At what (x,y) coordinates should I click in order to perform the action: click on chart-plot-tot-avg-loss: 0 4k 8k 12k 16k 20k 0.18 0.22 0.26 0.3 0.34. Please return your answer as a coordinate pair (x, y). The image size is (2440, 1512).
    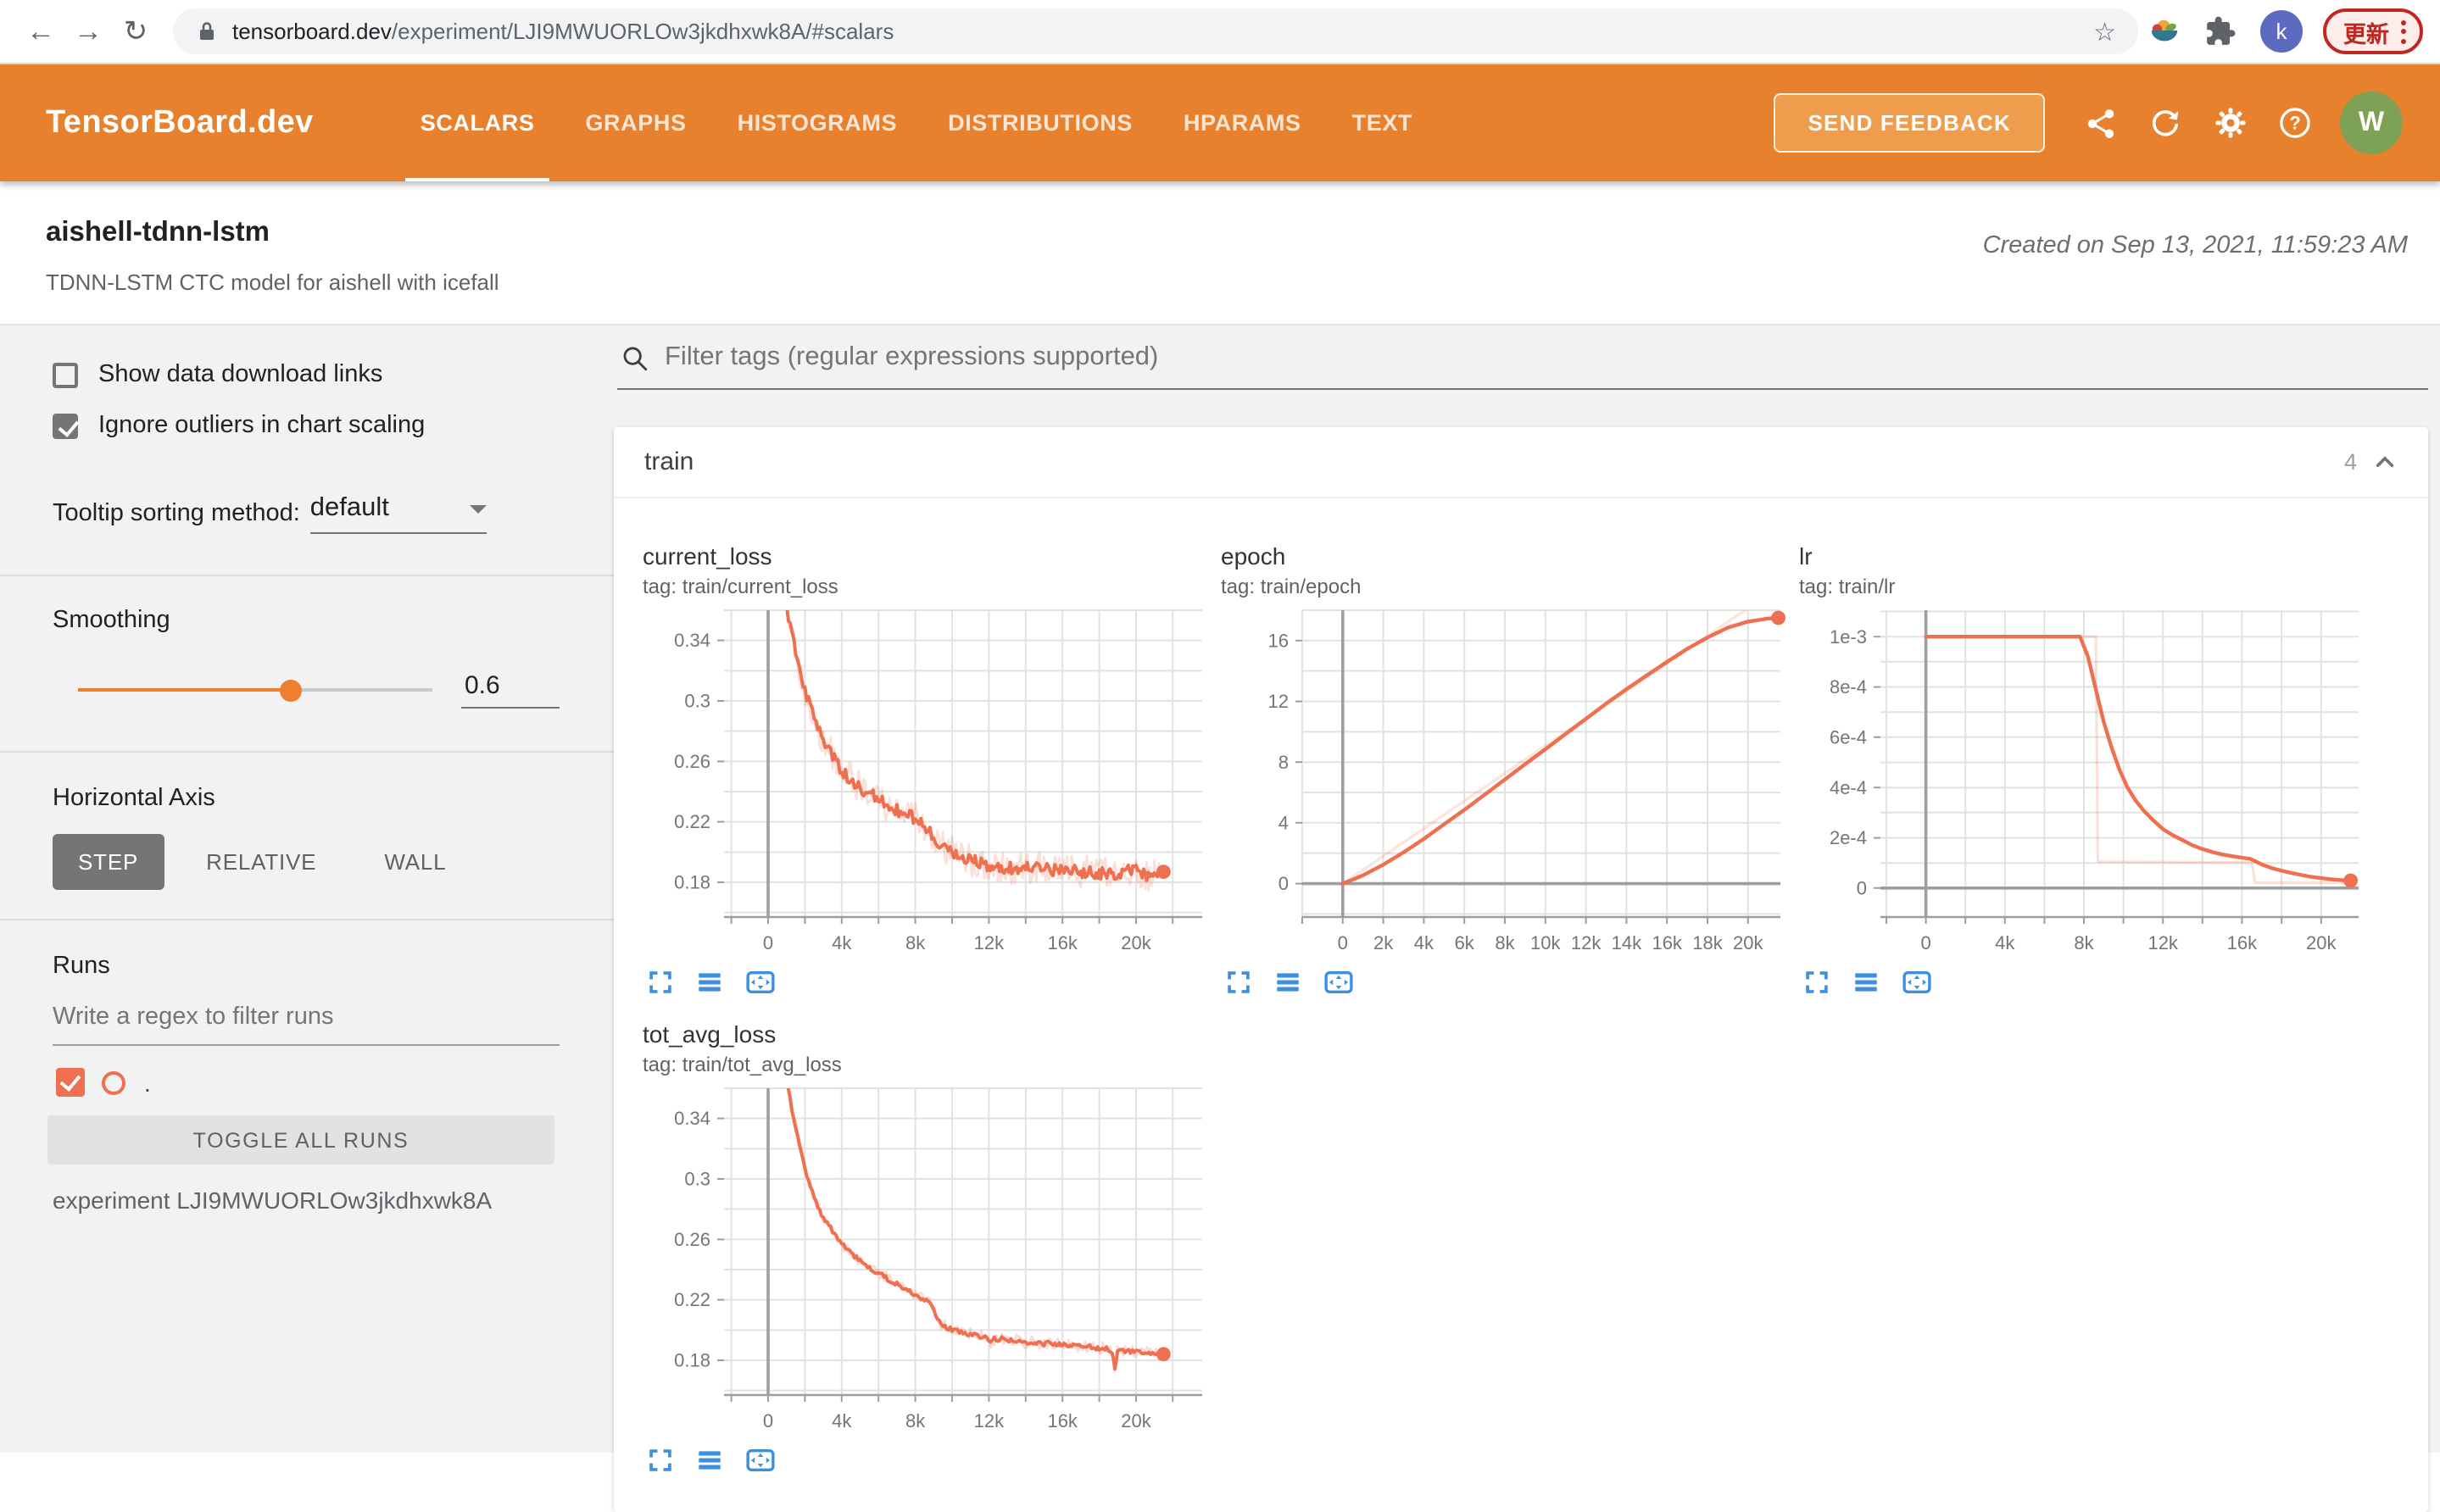
    Looking at the image, I should click on (932, 1262).